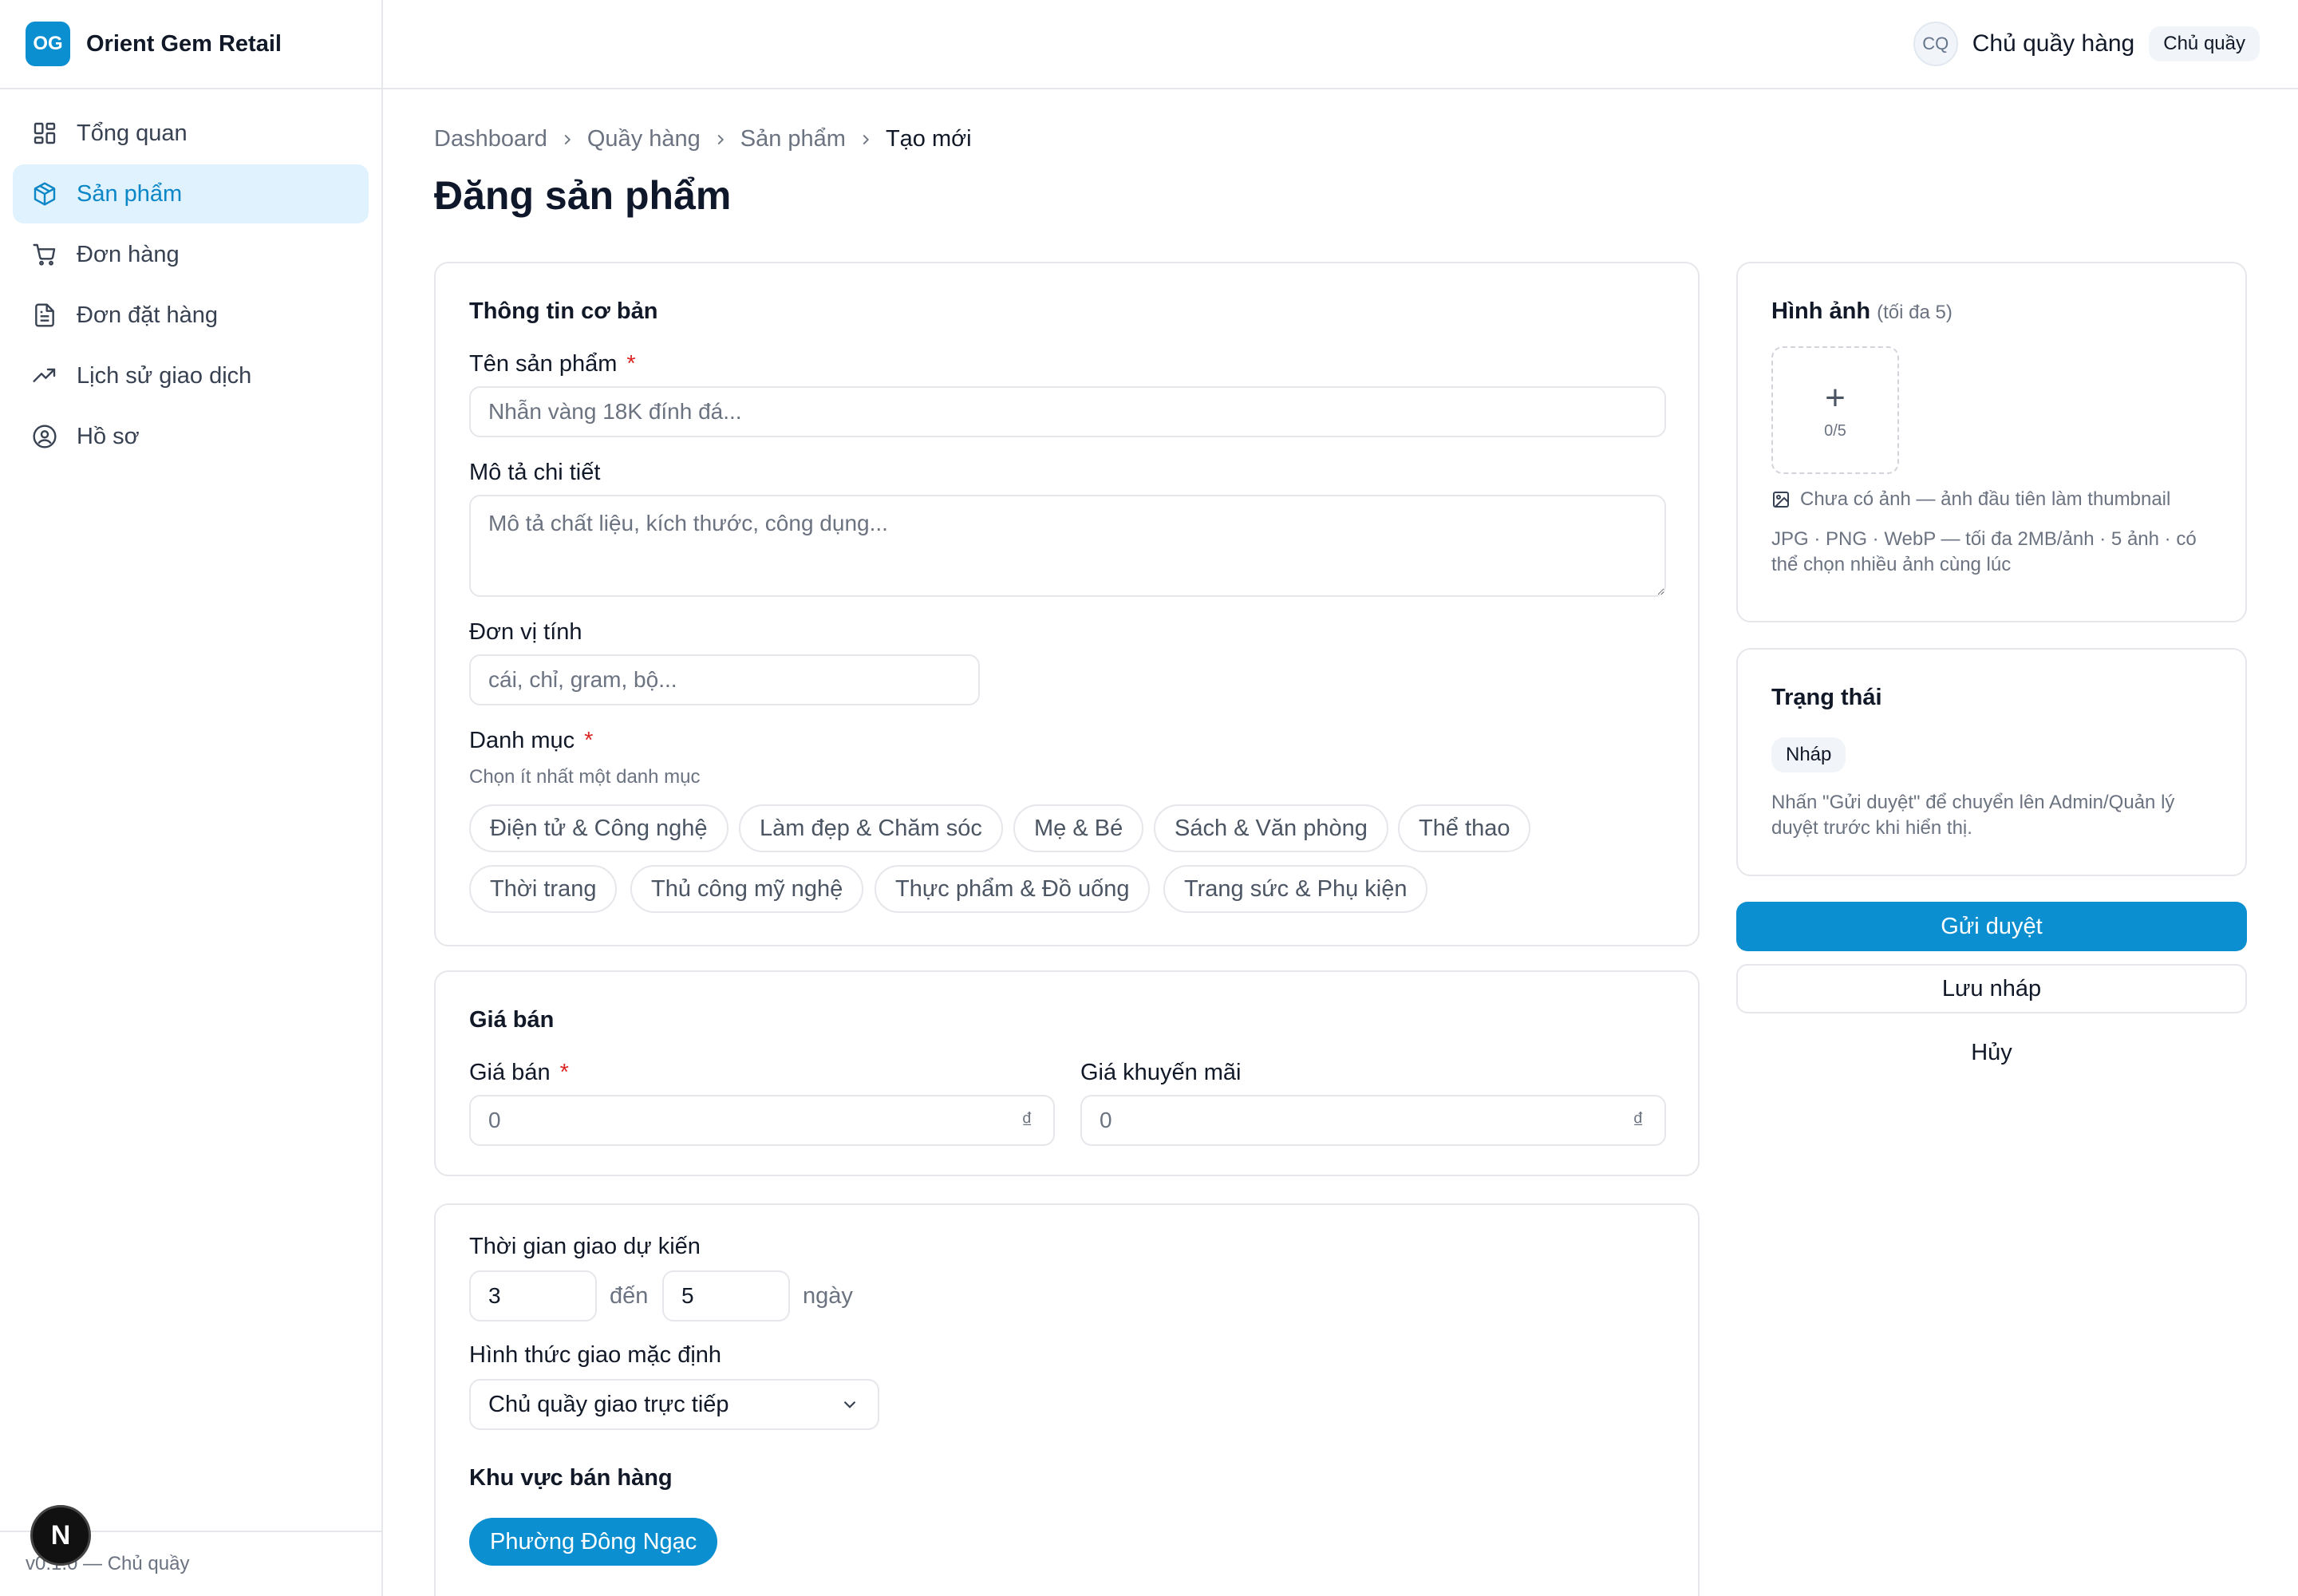 The height and width of the screenshot is (1596, 2298). Describe the element at coordinates (164, 375) in the screenshot. I see `sidebar-item-label: Lịch sử giao dịch` at that location.